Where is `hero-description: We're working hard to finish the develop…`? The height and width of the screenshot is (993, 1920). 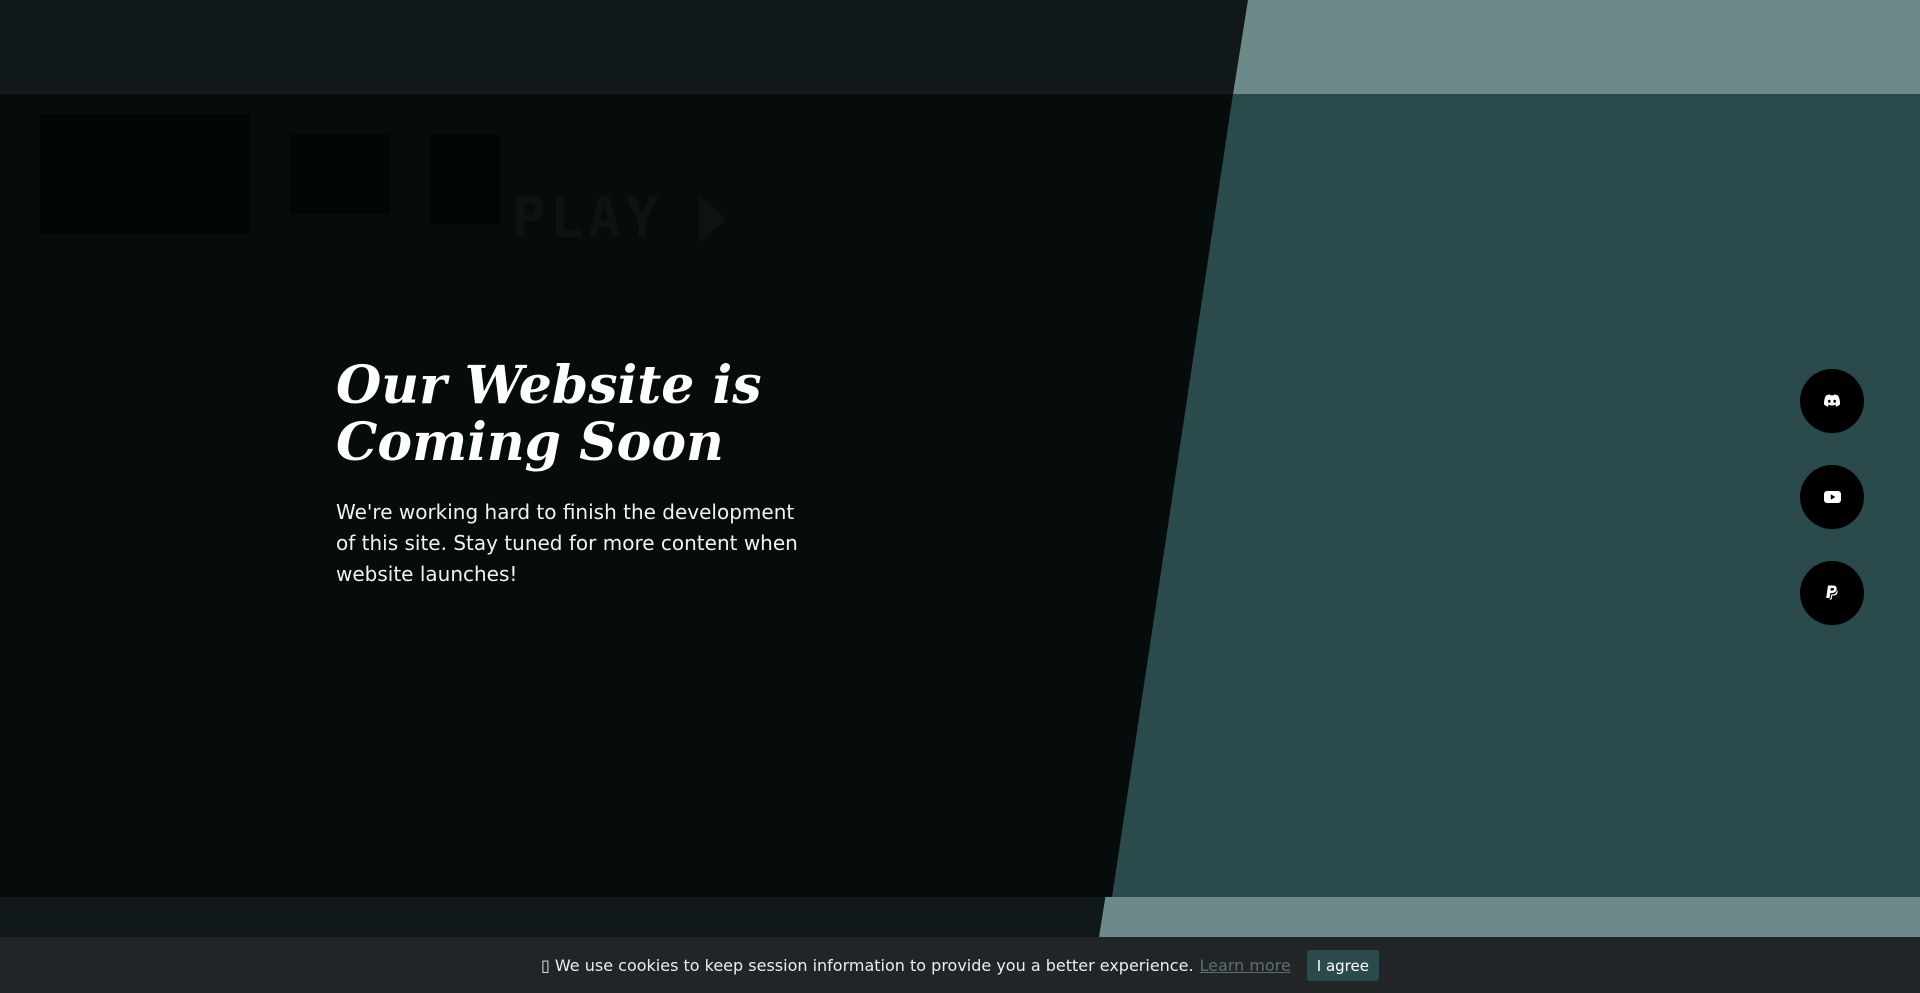
hero-description: We're working hard to finish the develop… is located at coordinates (567, 543).